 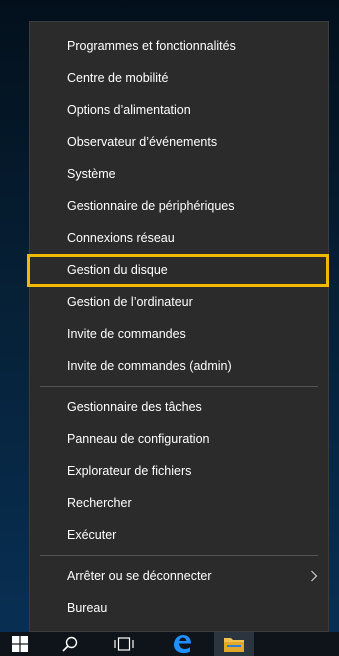 I want to click on menu-item-power-options: Options d’alimentation, so click(x=179, y=110).